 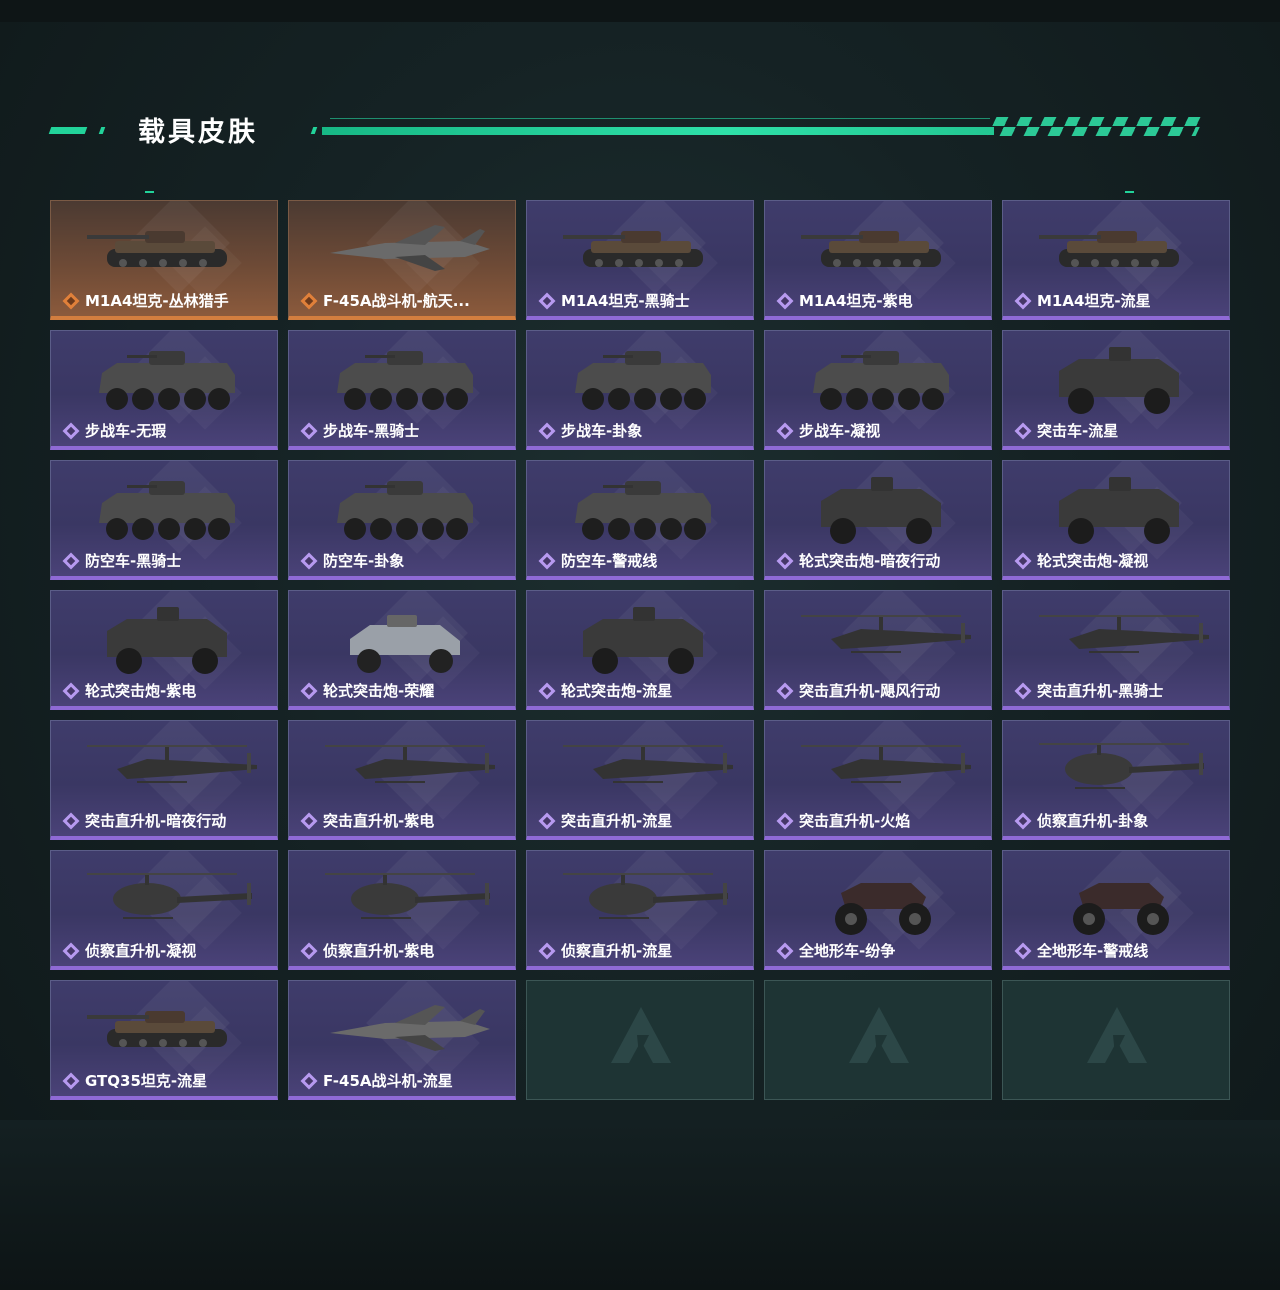 What do you see at coordinates (146, 1081) in the screenshot?
I see `skin-name: GTQ35坦克-流星` at bounding box center [146, 1081].